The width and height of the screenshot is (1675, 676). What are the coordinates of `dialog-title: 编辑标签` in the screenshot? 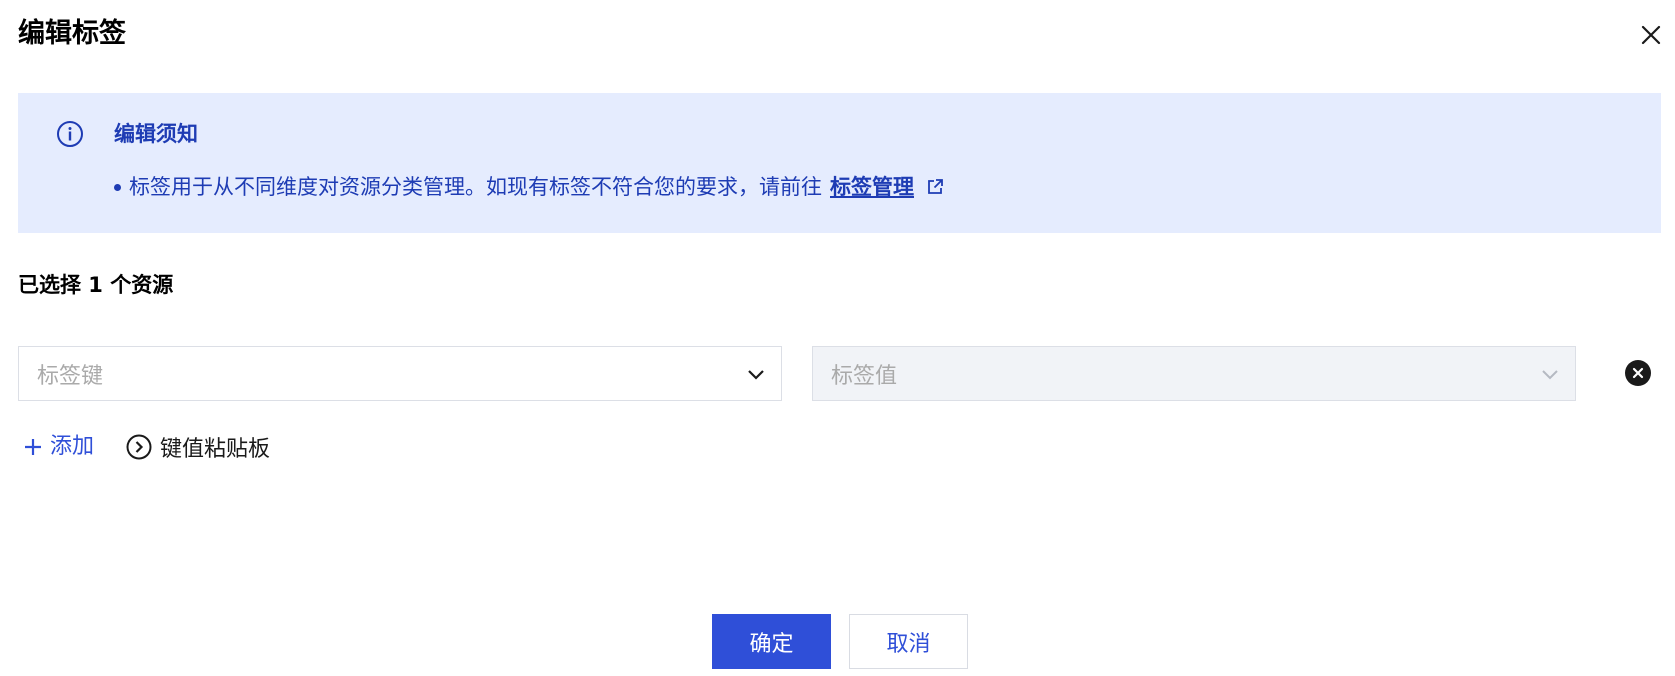 It's located at (72, 33).